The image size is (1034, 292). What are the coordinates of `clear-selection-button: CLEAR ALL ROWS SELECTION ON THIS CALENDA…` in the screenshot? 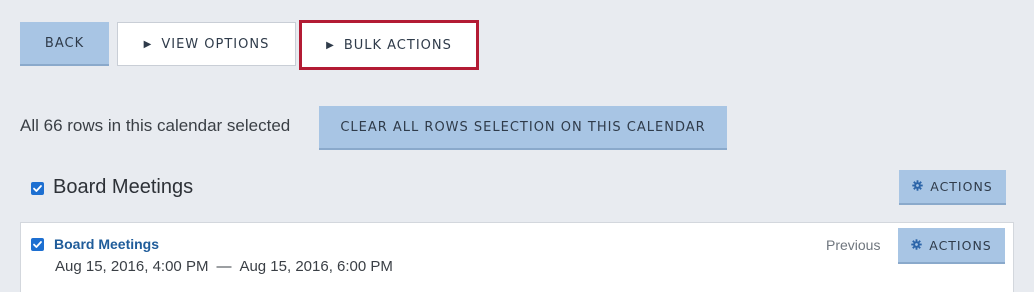 It's located at (523, 128).